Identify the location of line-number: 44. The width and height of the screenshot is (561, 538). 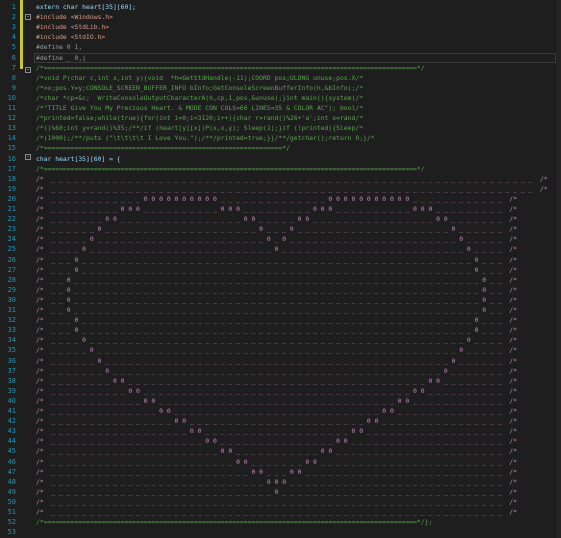
(11, 441).